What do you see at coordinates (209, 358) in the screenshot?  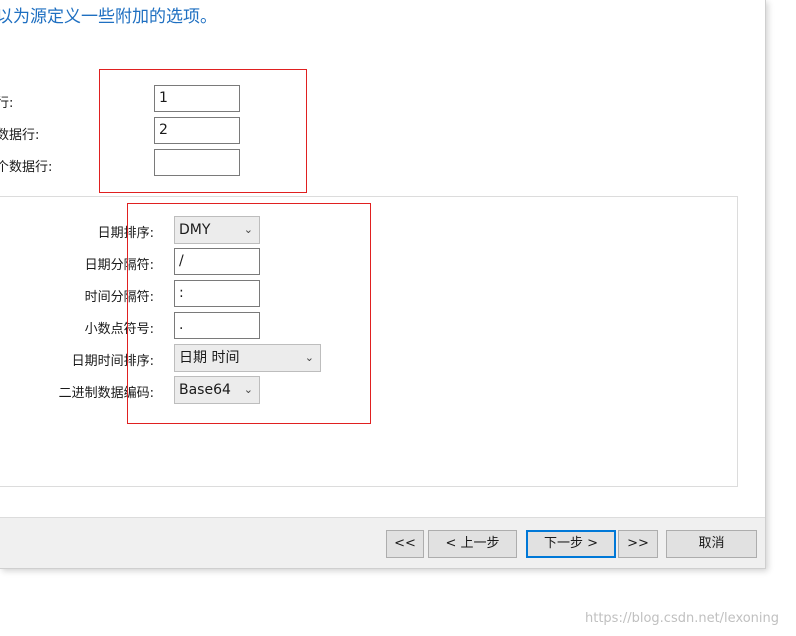 I see `datetime-order-value: 日期 时间` at bounding box center [209, 358].